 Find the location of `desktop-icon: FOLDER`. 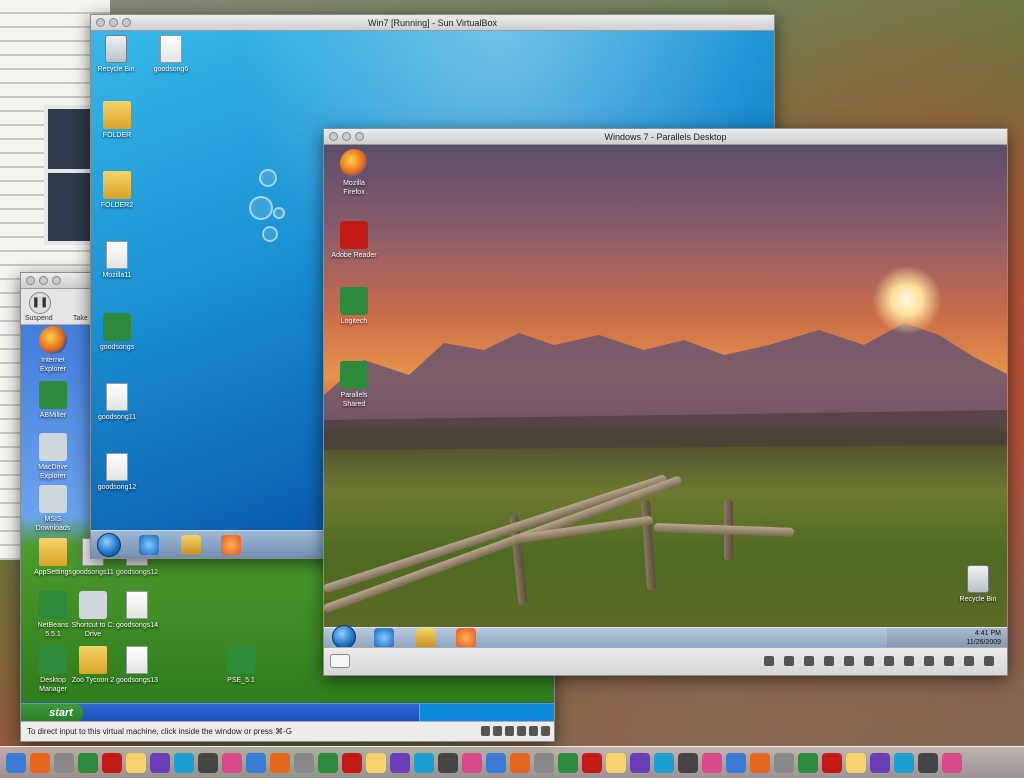

desktop-icon: FOLDER is located at coordinates (119, 120).